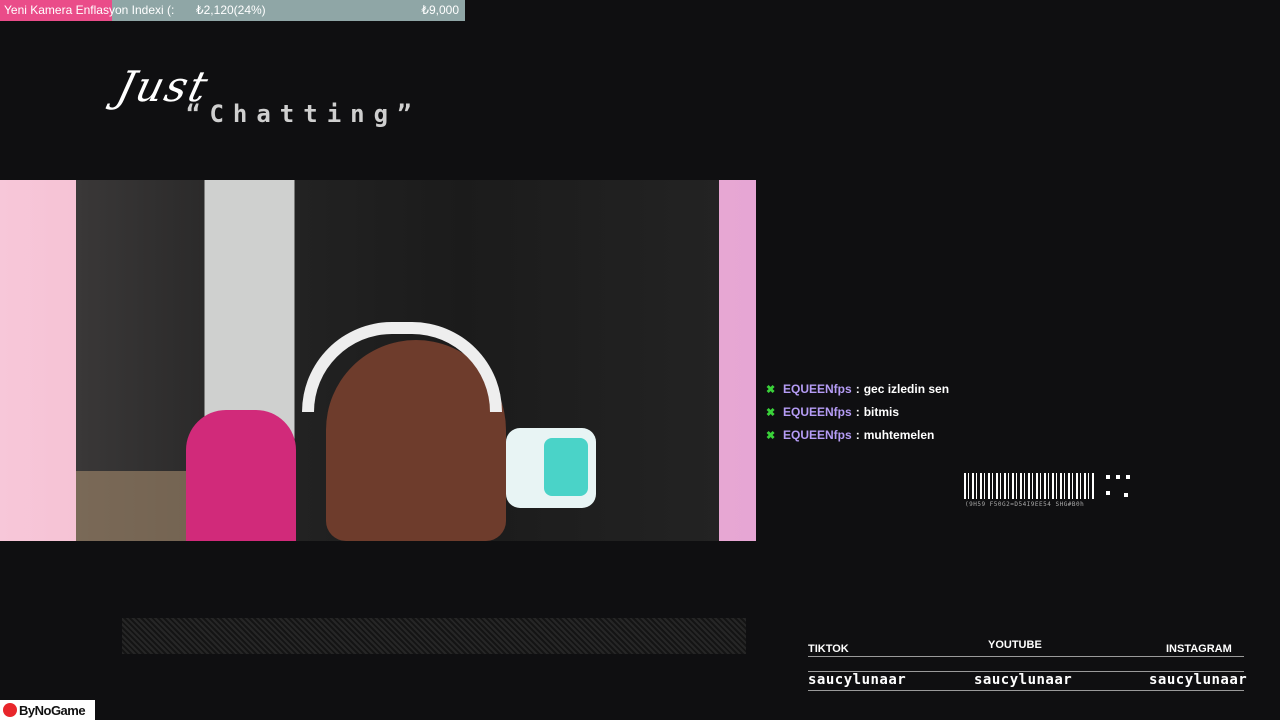  I want to click on logo-text: ByNoGame, so click(52, 710).